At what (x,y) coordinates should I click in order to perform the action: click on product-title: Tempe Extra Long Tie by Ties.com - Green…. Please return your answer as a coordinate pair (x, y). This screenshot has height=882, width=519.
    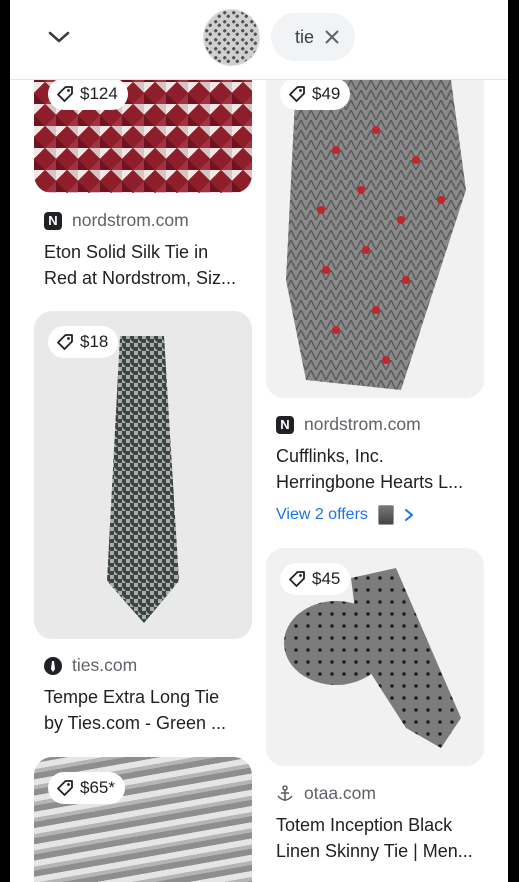
    Looking at the image, I should click on (149, 710).